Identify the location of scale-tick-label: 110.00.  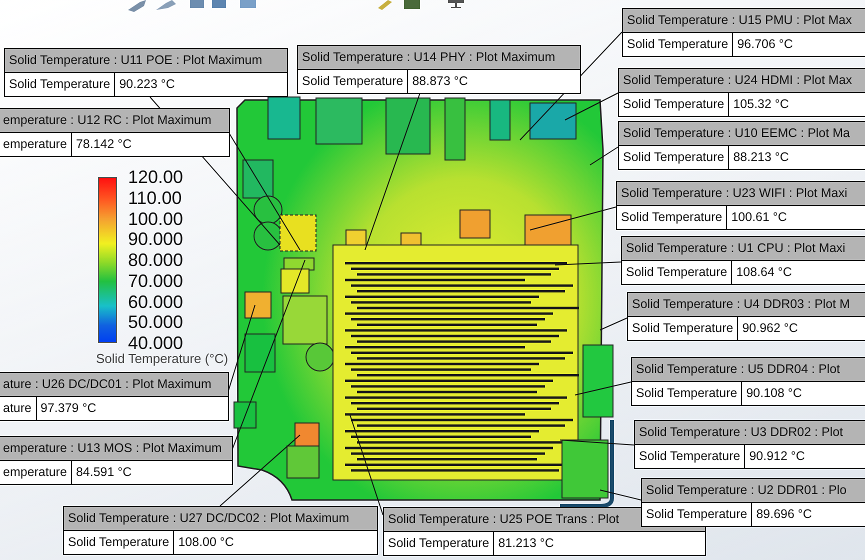
(155, 197).